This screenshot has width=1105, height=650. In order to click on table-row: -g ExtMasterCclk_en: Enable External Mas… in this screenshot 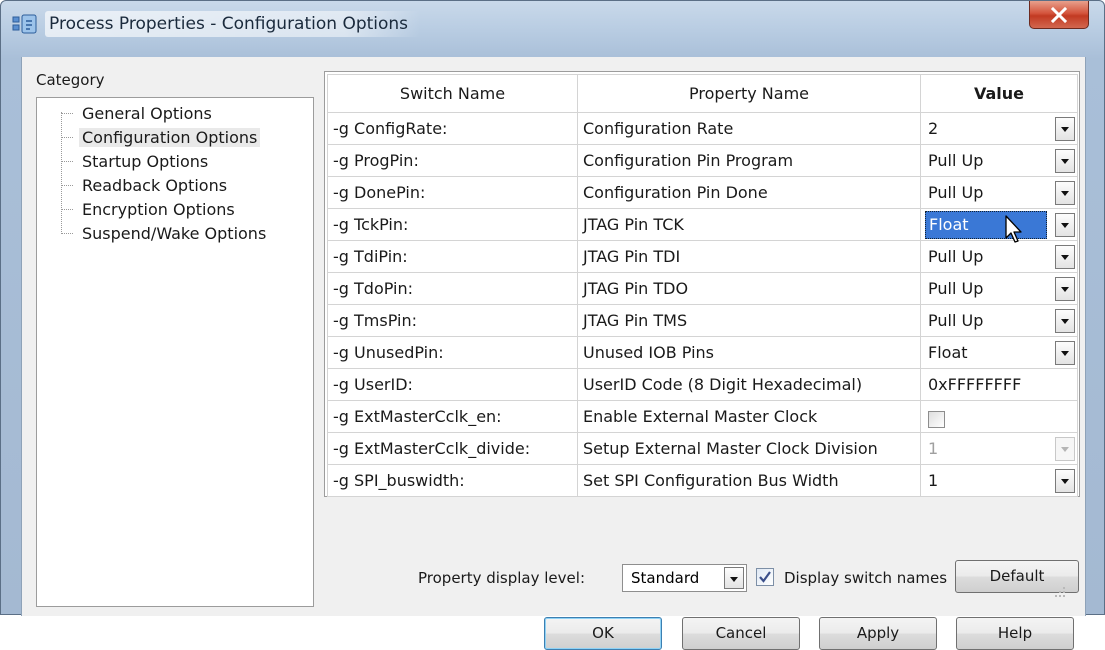, I will do `click(702, 416)`.